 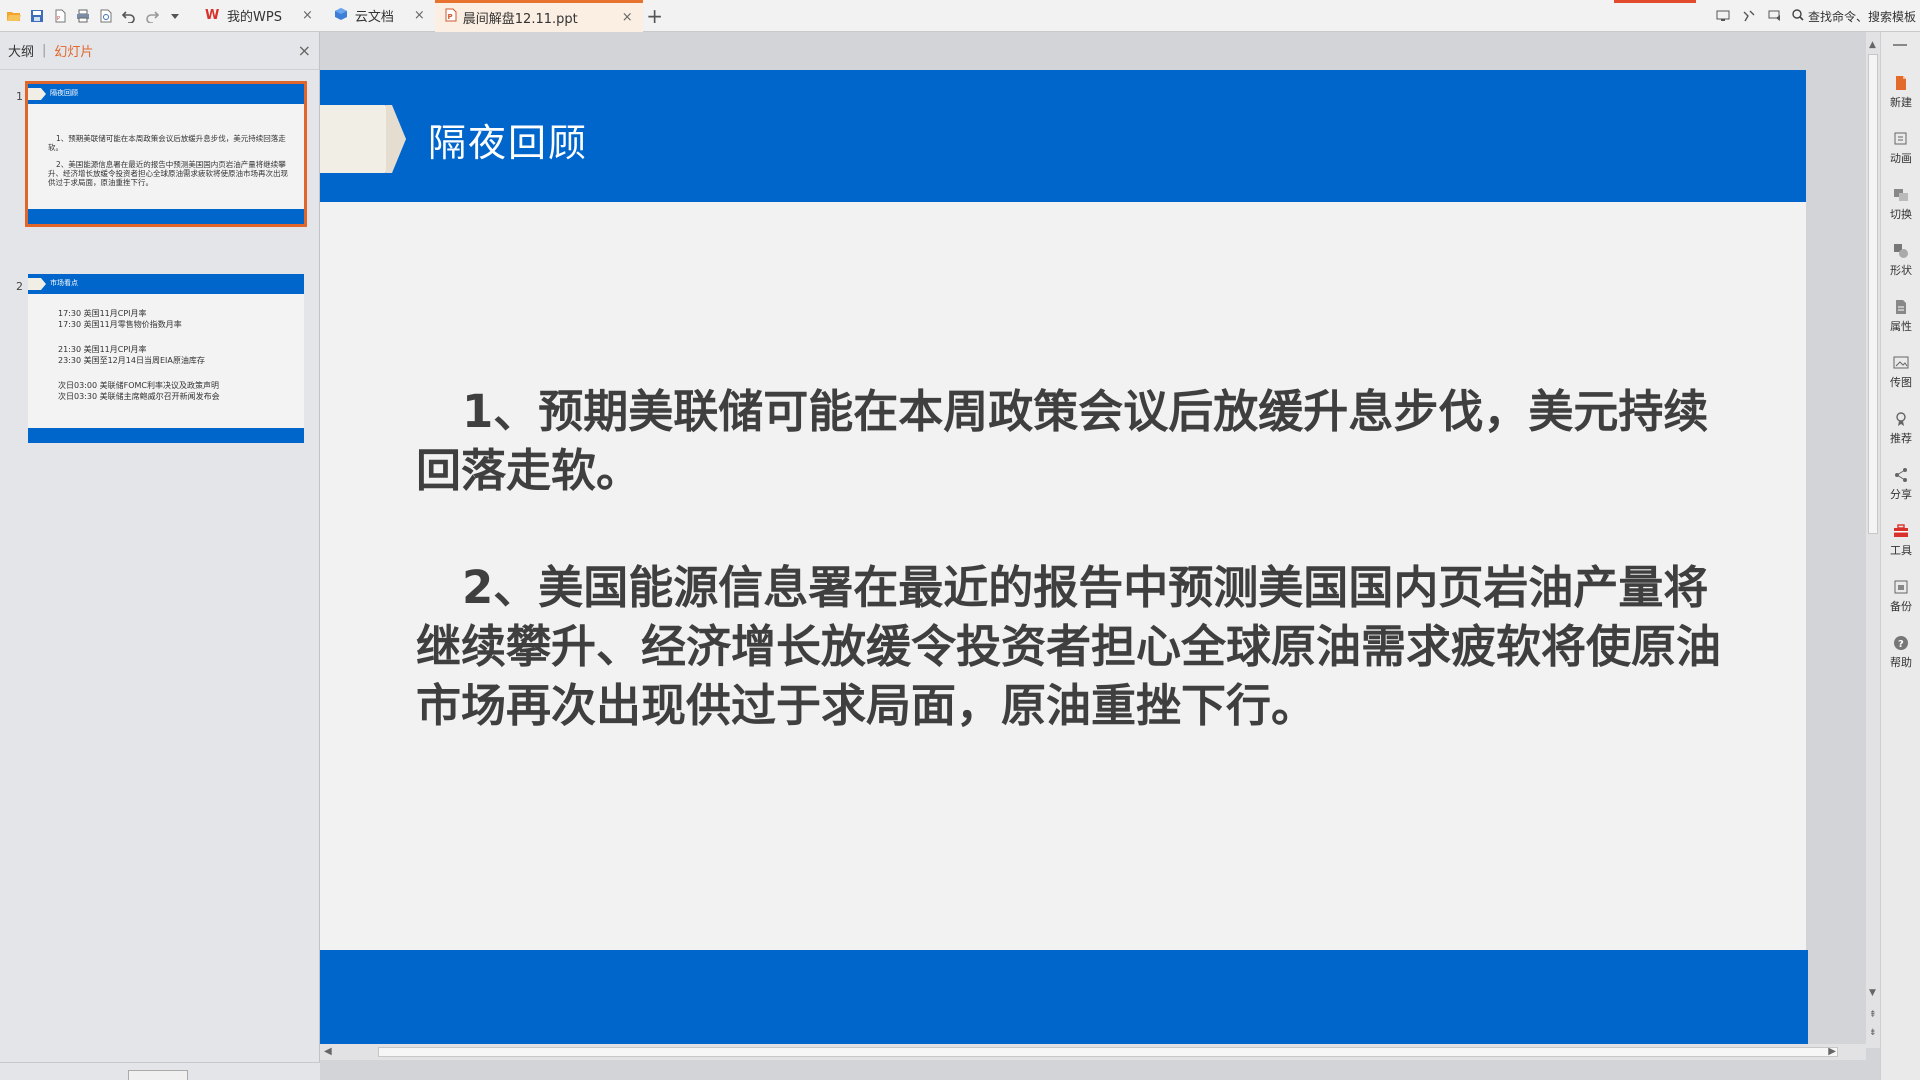 What do you see at coordinates (1901, 587) in the screenshot?
I see `backup-icon` at bounding box center [1901, 587].